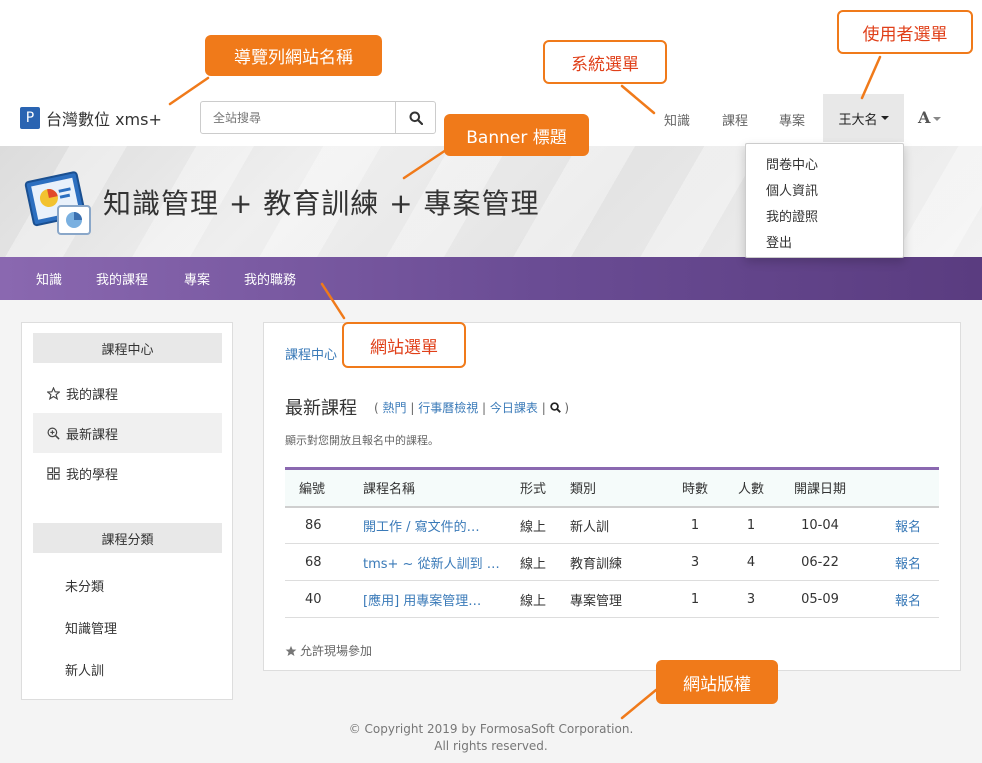 The height and width of the screenshot is (763, 982). Describe the element at coordinates (127, 473) in the screenshot. I see `sidebar-item-my-programs: 我的學程` at that location.